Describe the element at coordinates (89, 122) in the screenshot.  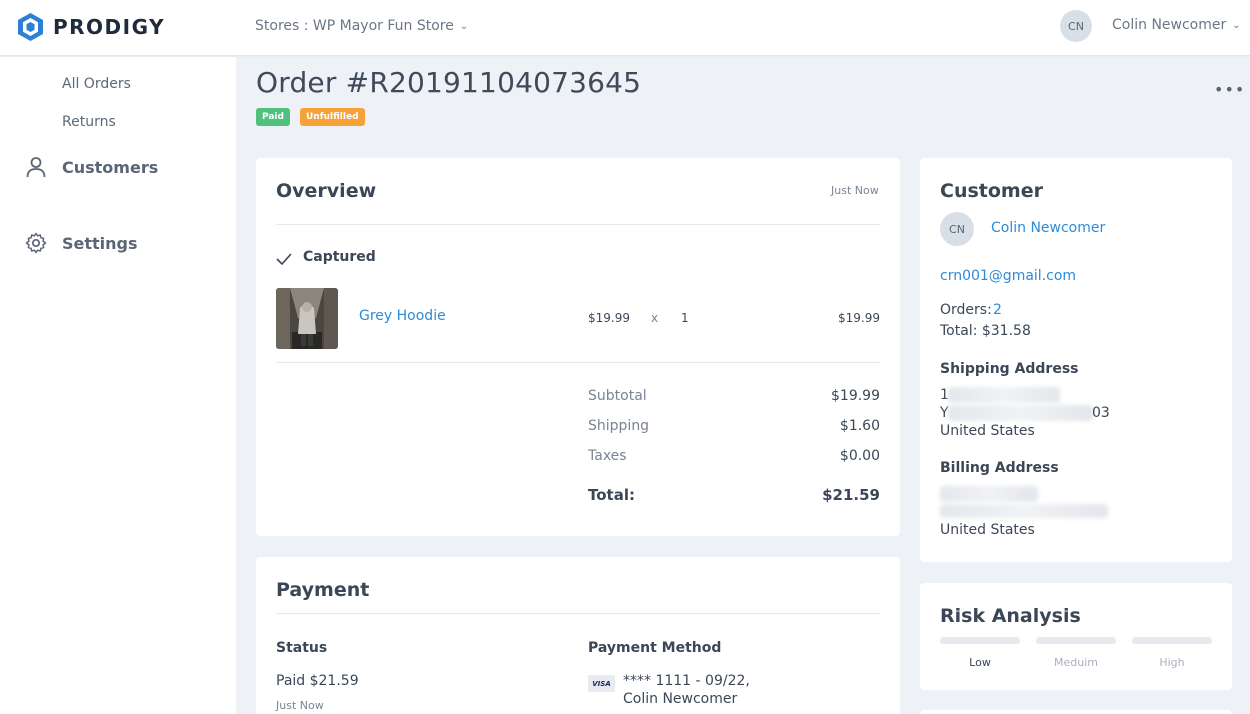
I see `sidebar-item-returns: Returns` at that location.